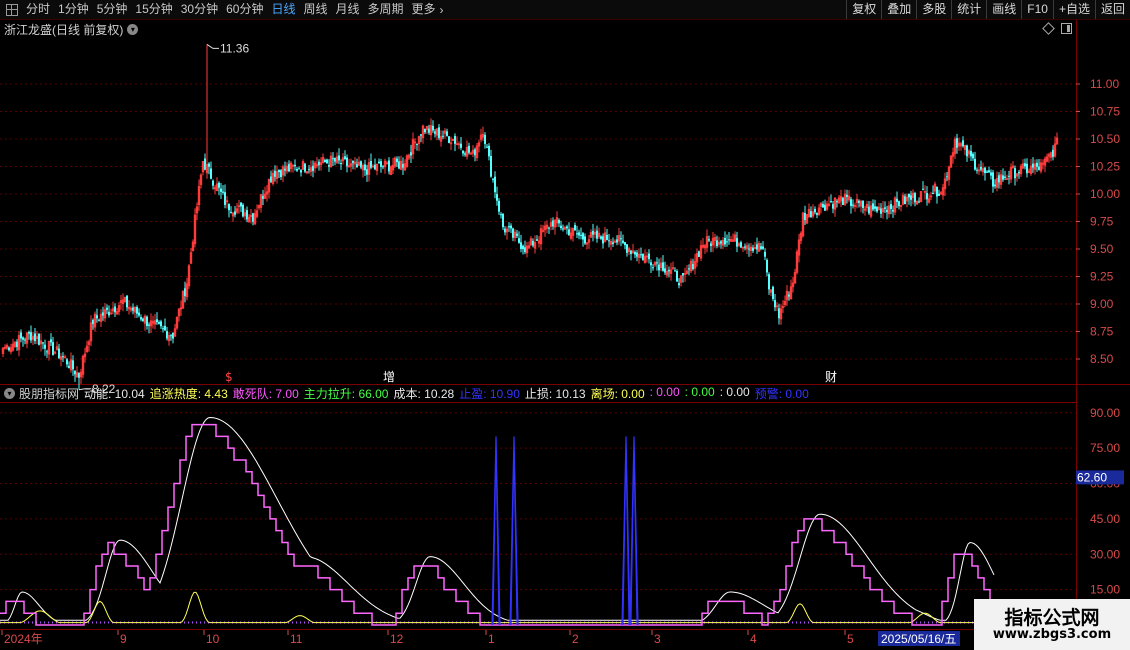  I want to click on tab-period: 月线, so click(348, 9).